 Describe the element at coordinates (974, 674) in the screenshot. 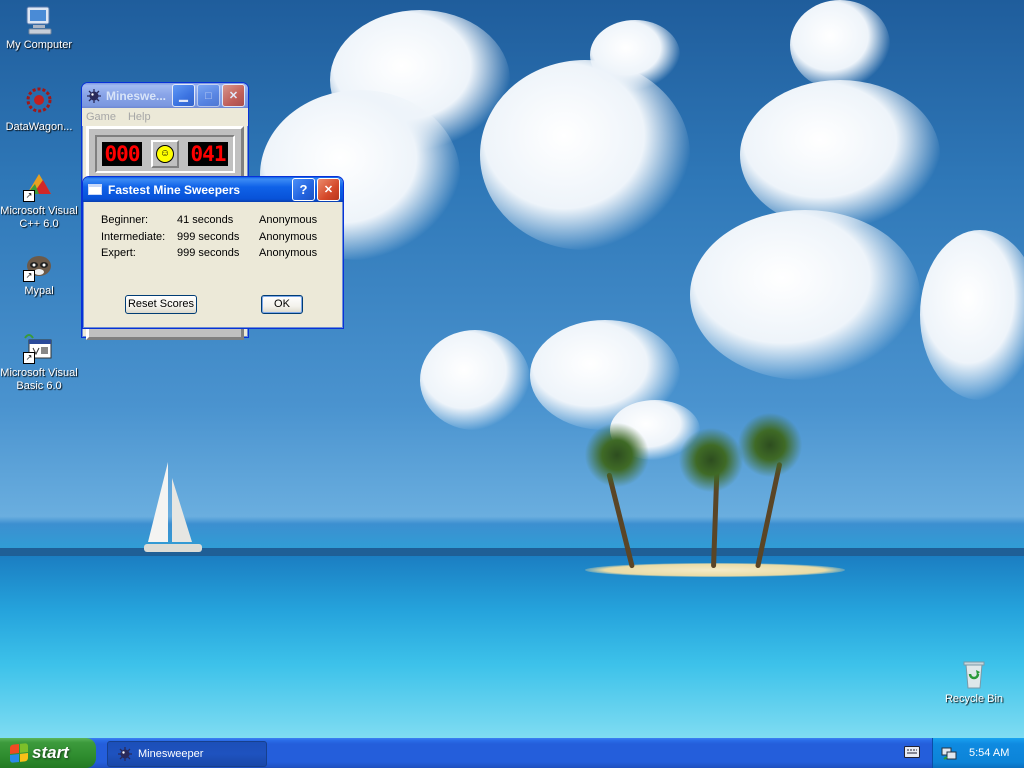

I see `recycle-bin-icon` at that location.